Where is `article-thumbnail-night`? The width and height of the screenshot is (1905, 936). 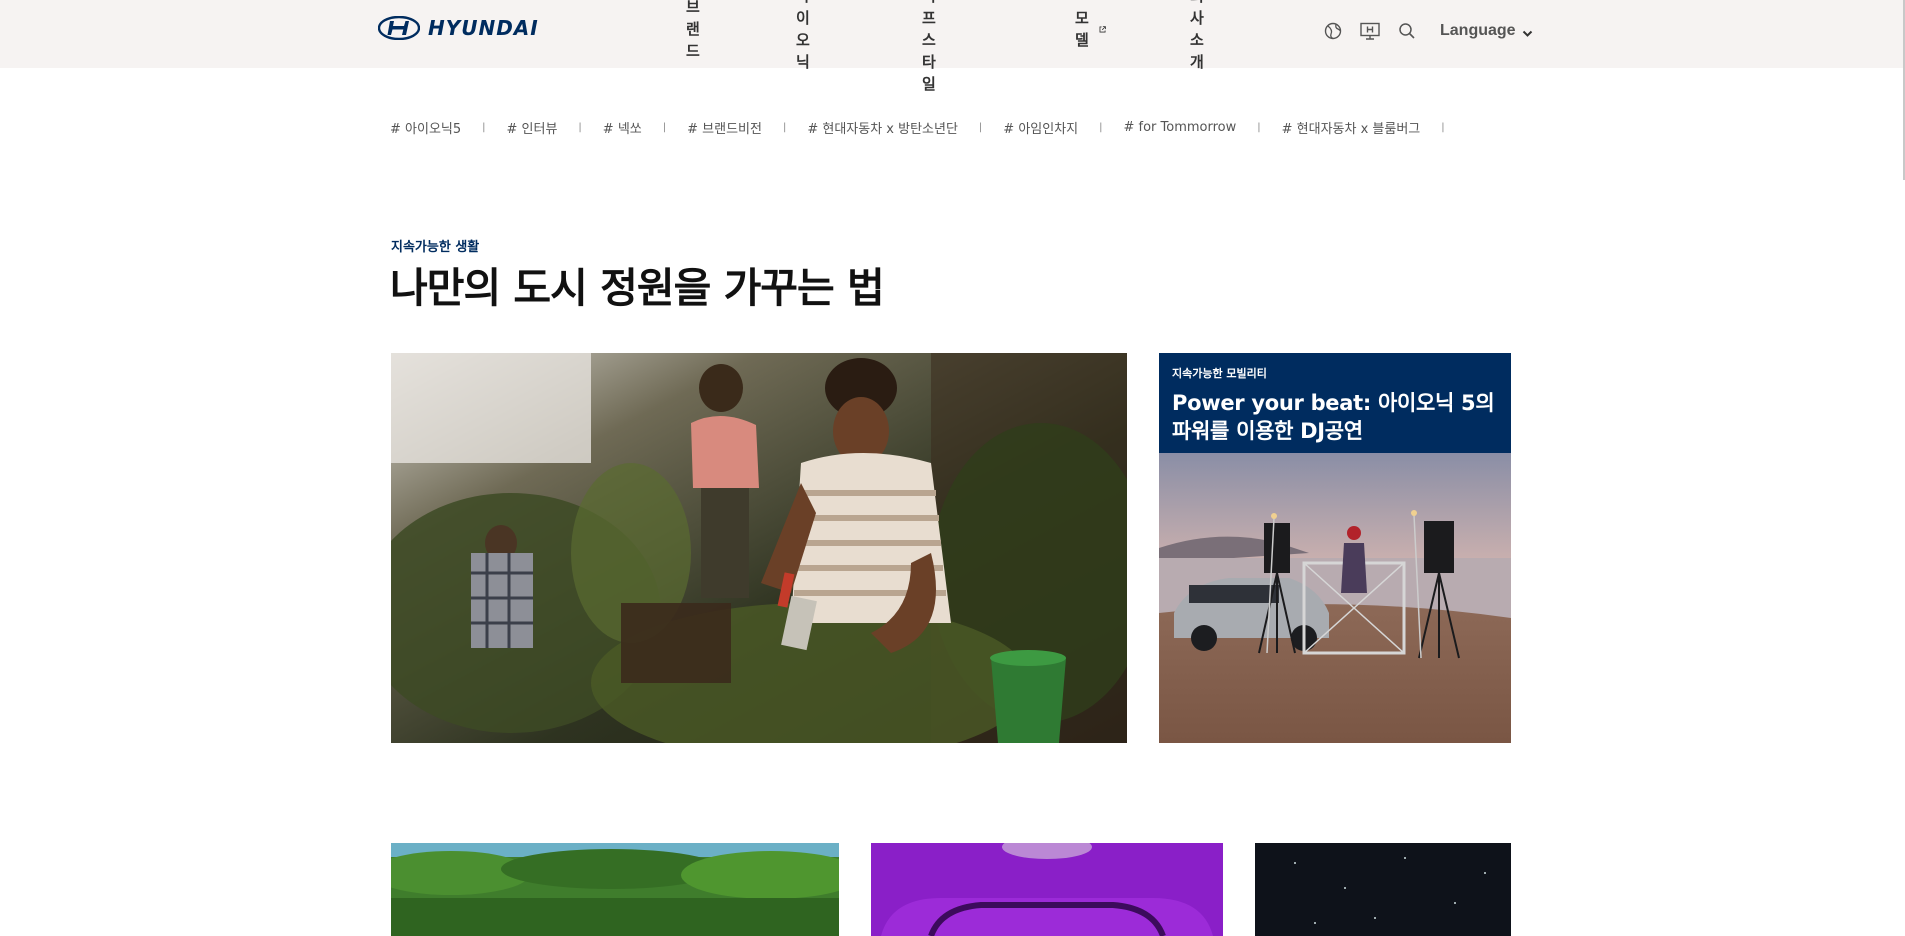 article-thumbnail-night is located at coordinates (1383, 889).